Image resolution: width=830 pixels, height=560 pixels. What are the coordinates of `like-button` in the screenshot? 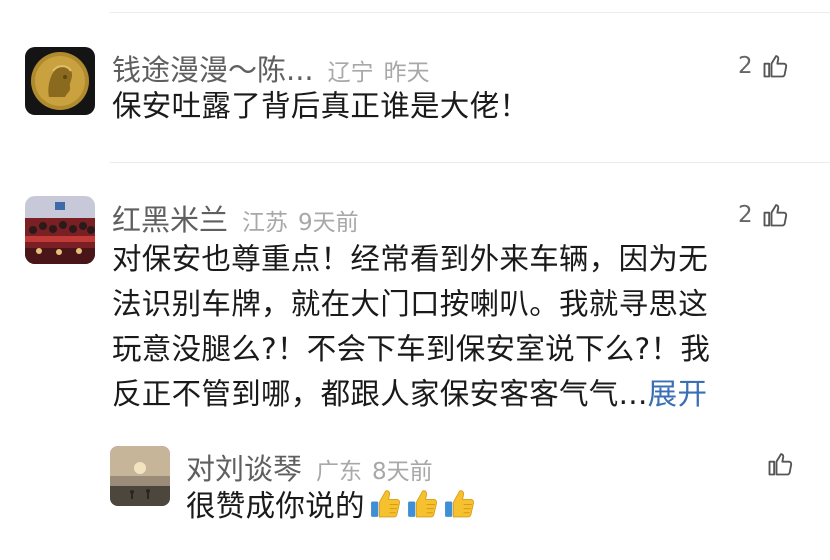 It's located at (780, 464).